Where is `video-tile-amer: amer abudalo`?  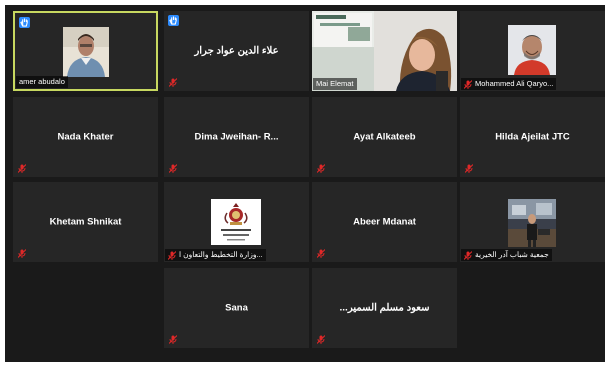 video-tile-amer: amer abudalo is located at coordinates (85, 51).